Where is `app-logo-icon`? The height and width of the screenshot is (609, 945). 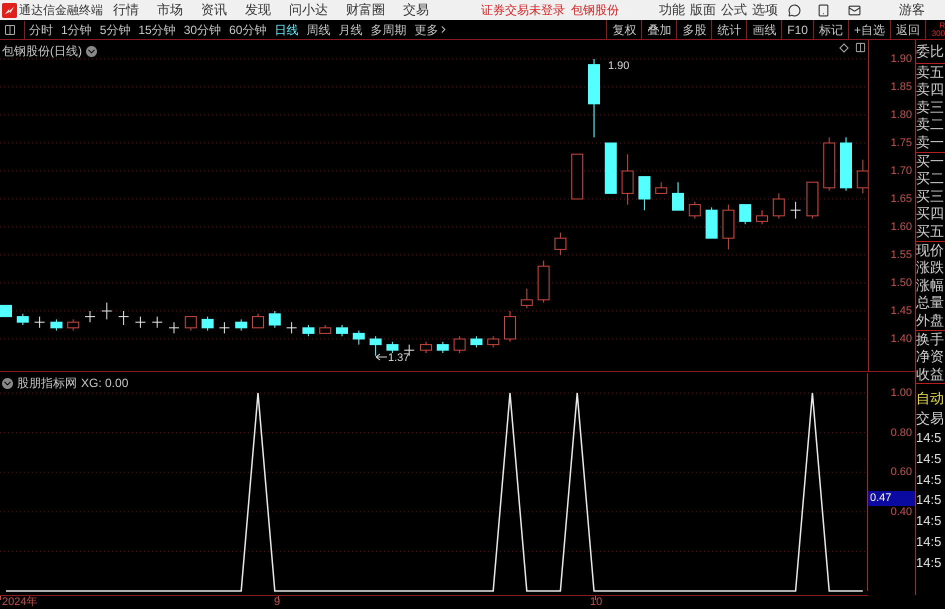 app-logo-icon is located at coordinates (9, 10).